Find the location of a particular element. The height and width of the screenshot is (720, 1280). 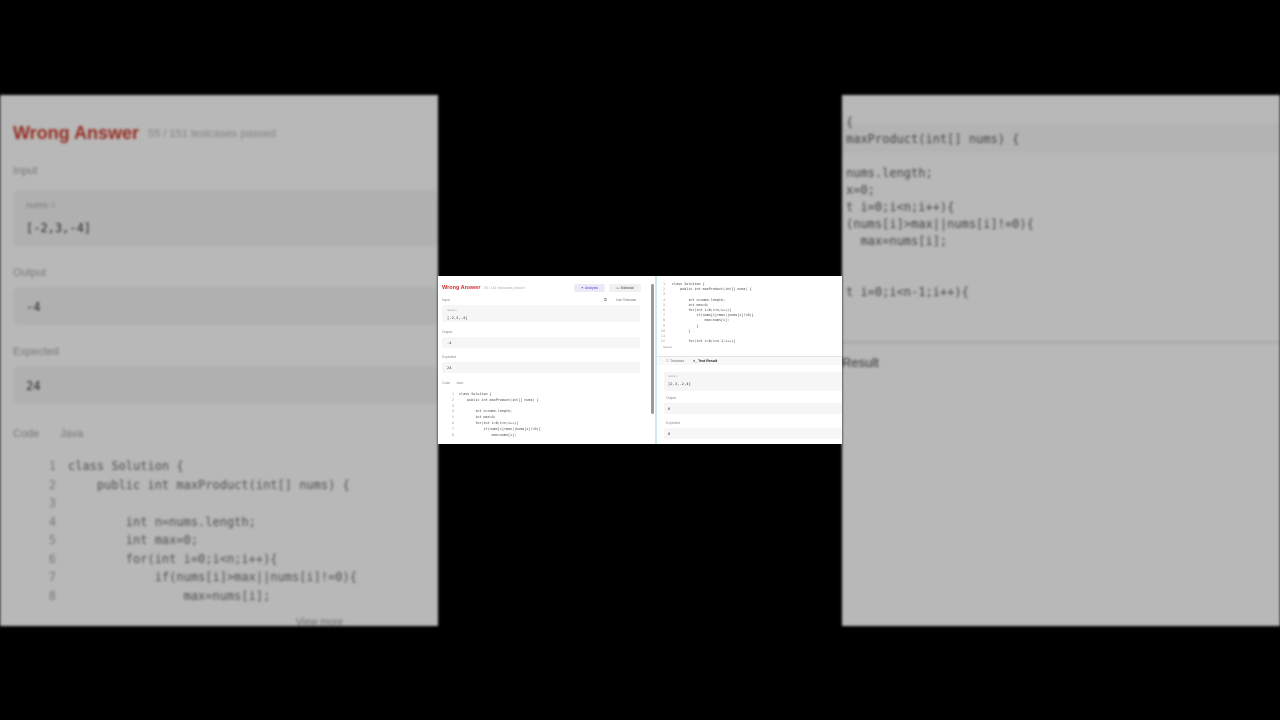

analysis-button-label: Analysis is located at coordinates (591, 288).